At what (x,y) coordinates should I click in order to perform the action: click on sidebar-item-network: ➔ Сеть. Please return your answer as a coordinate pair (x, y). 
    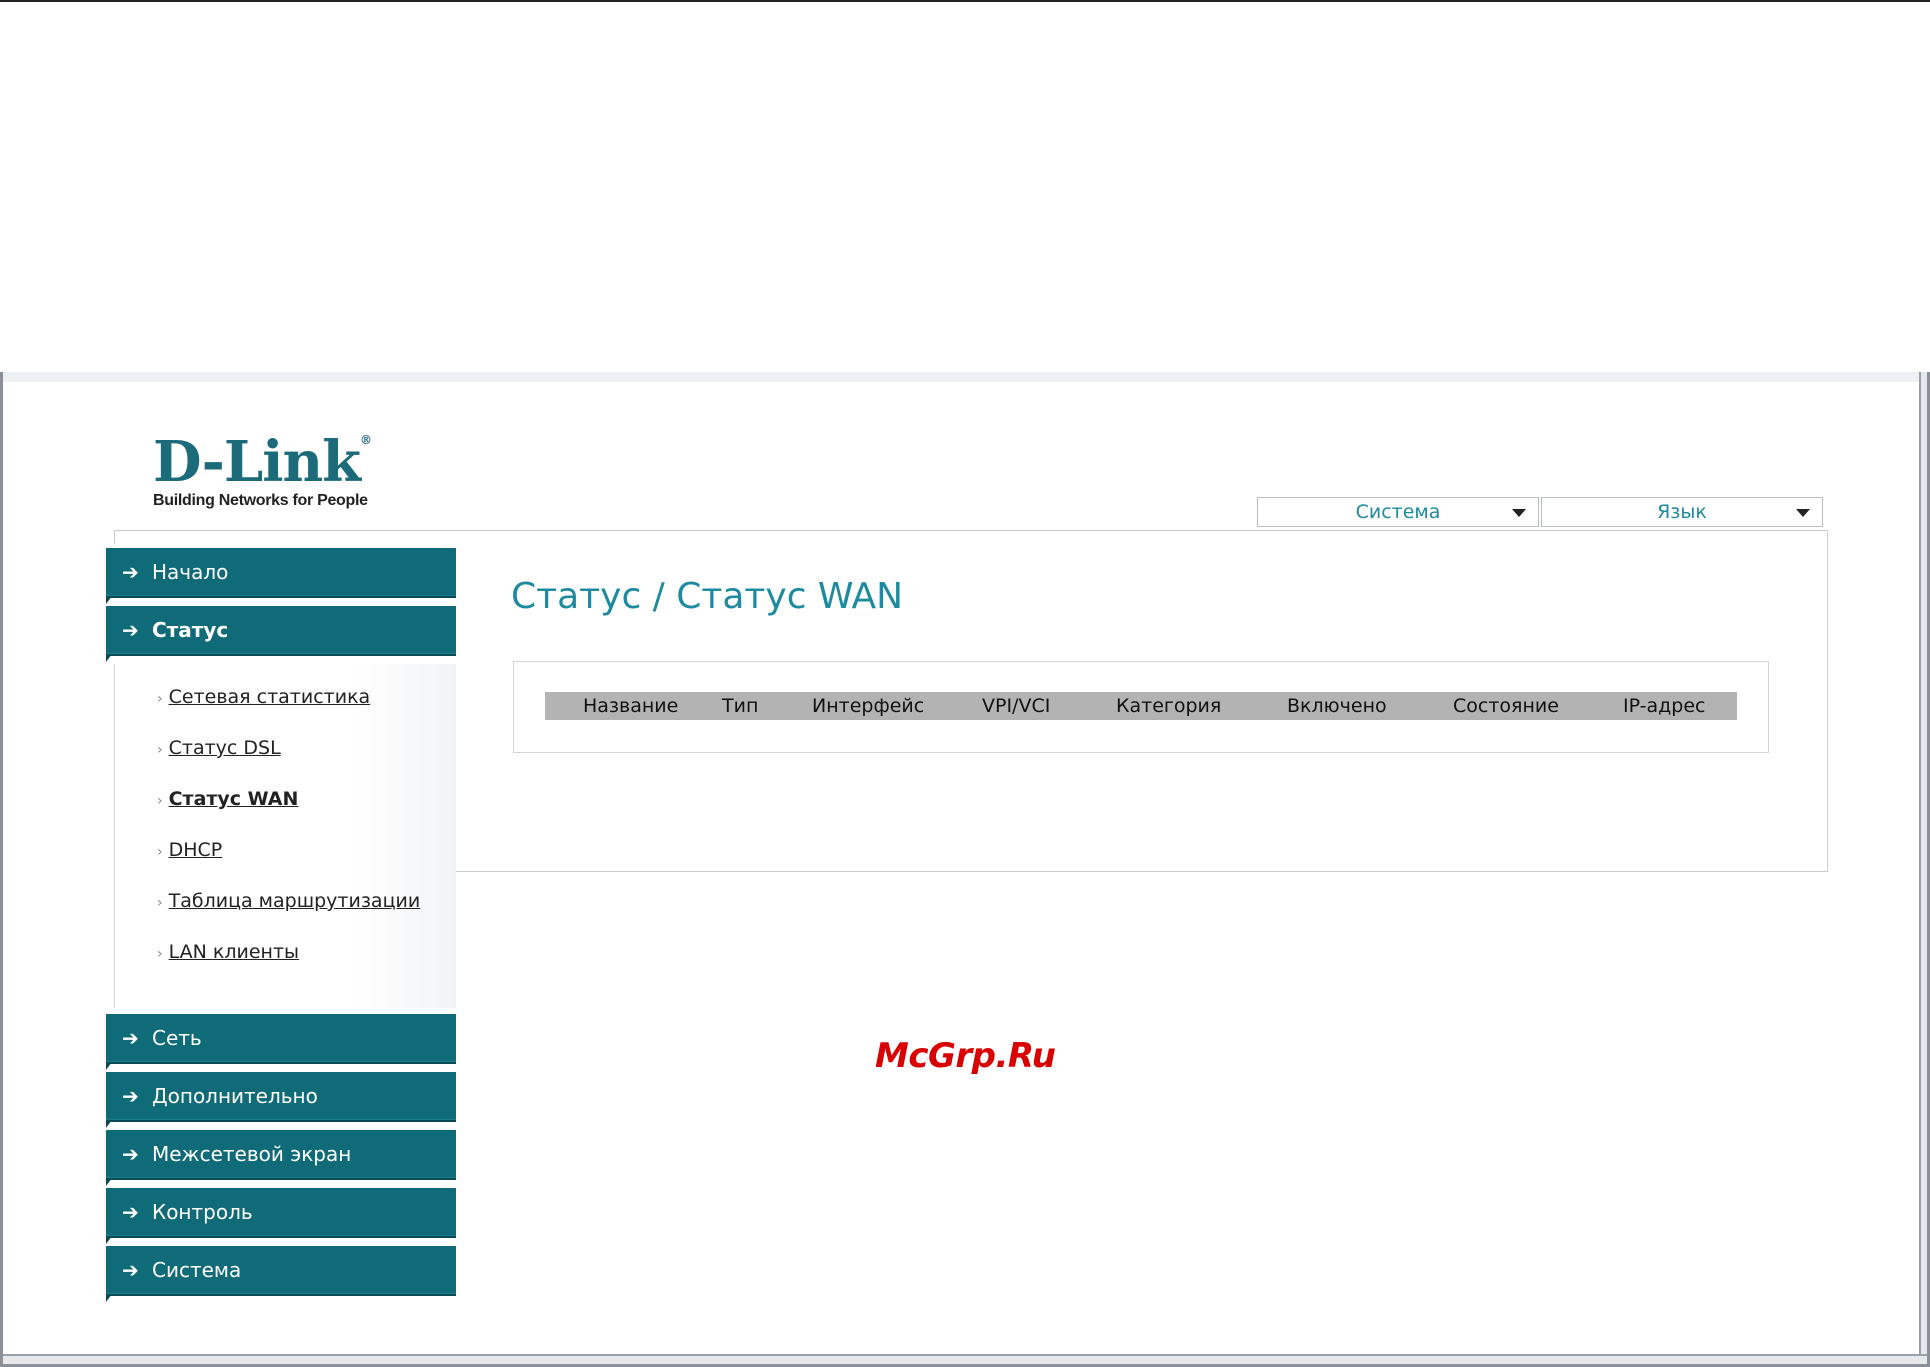
    Looking at the image, I should click on (281, 1042).